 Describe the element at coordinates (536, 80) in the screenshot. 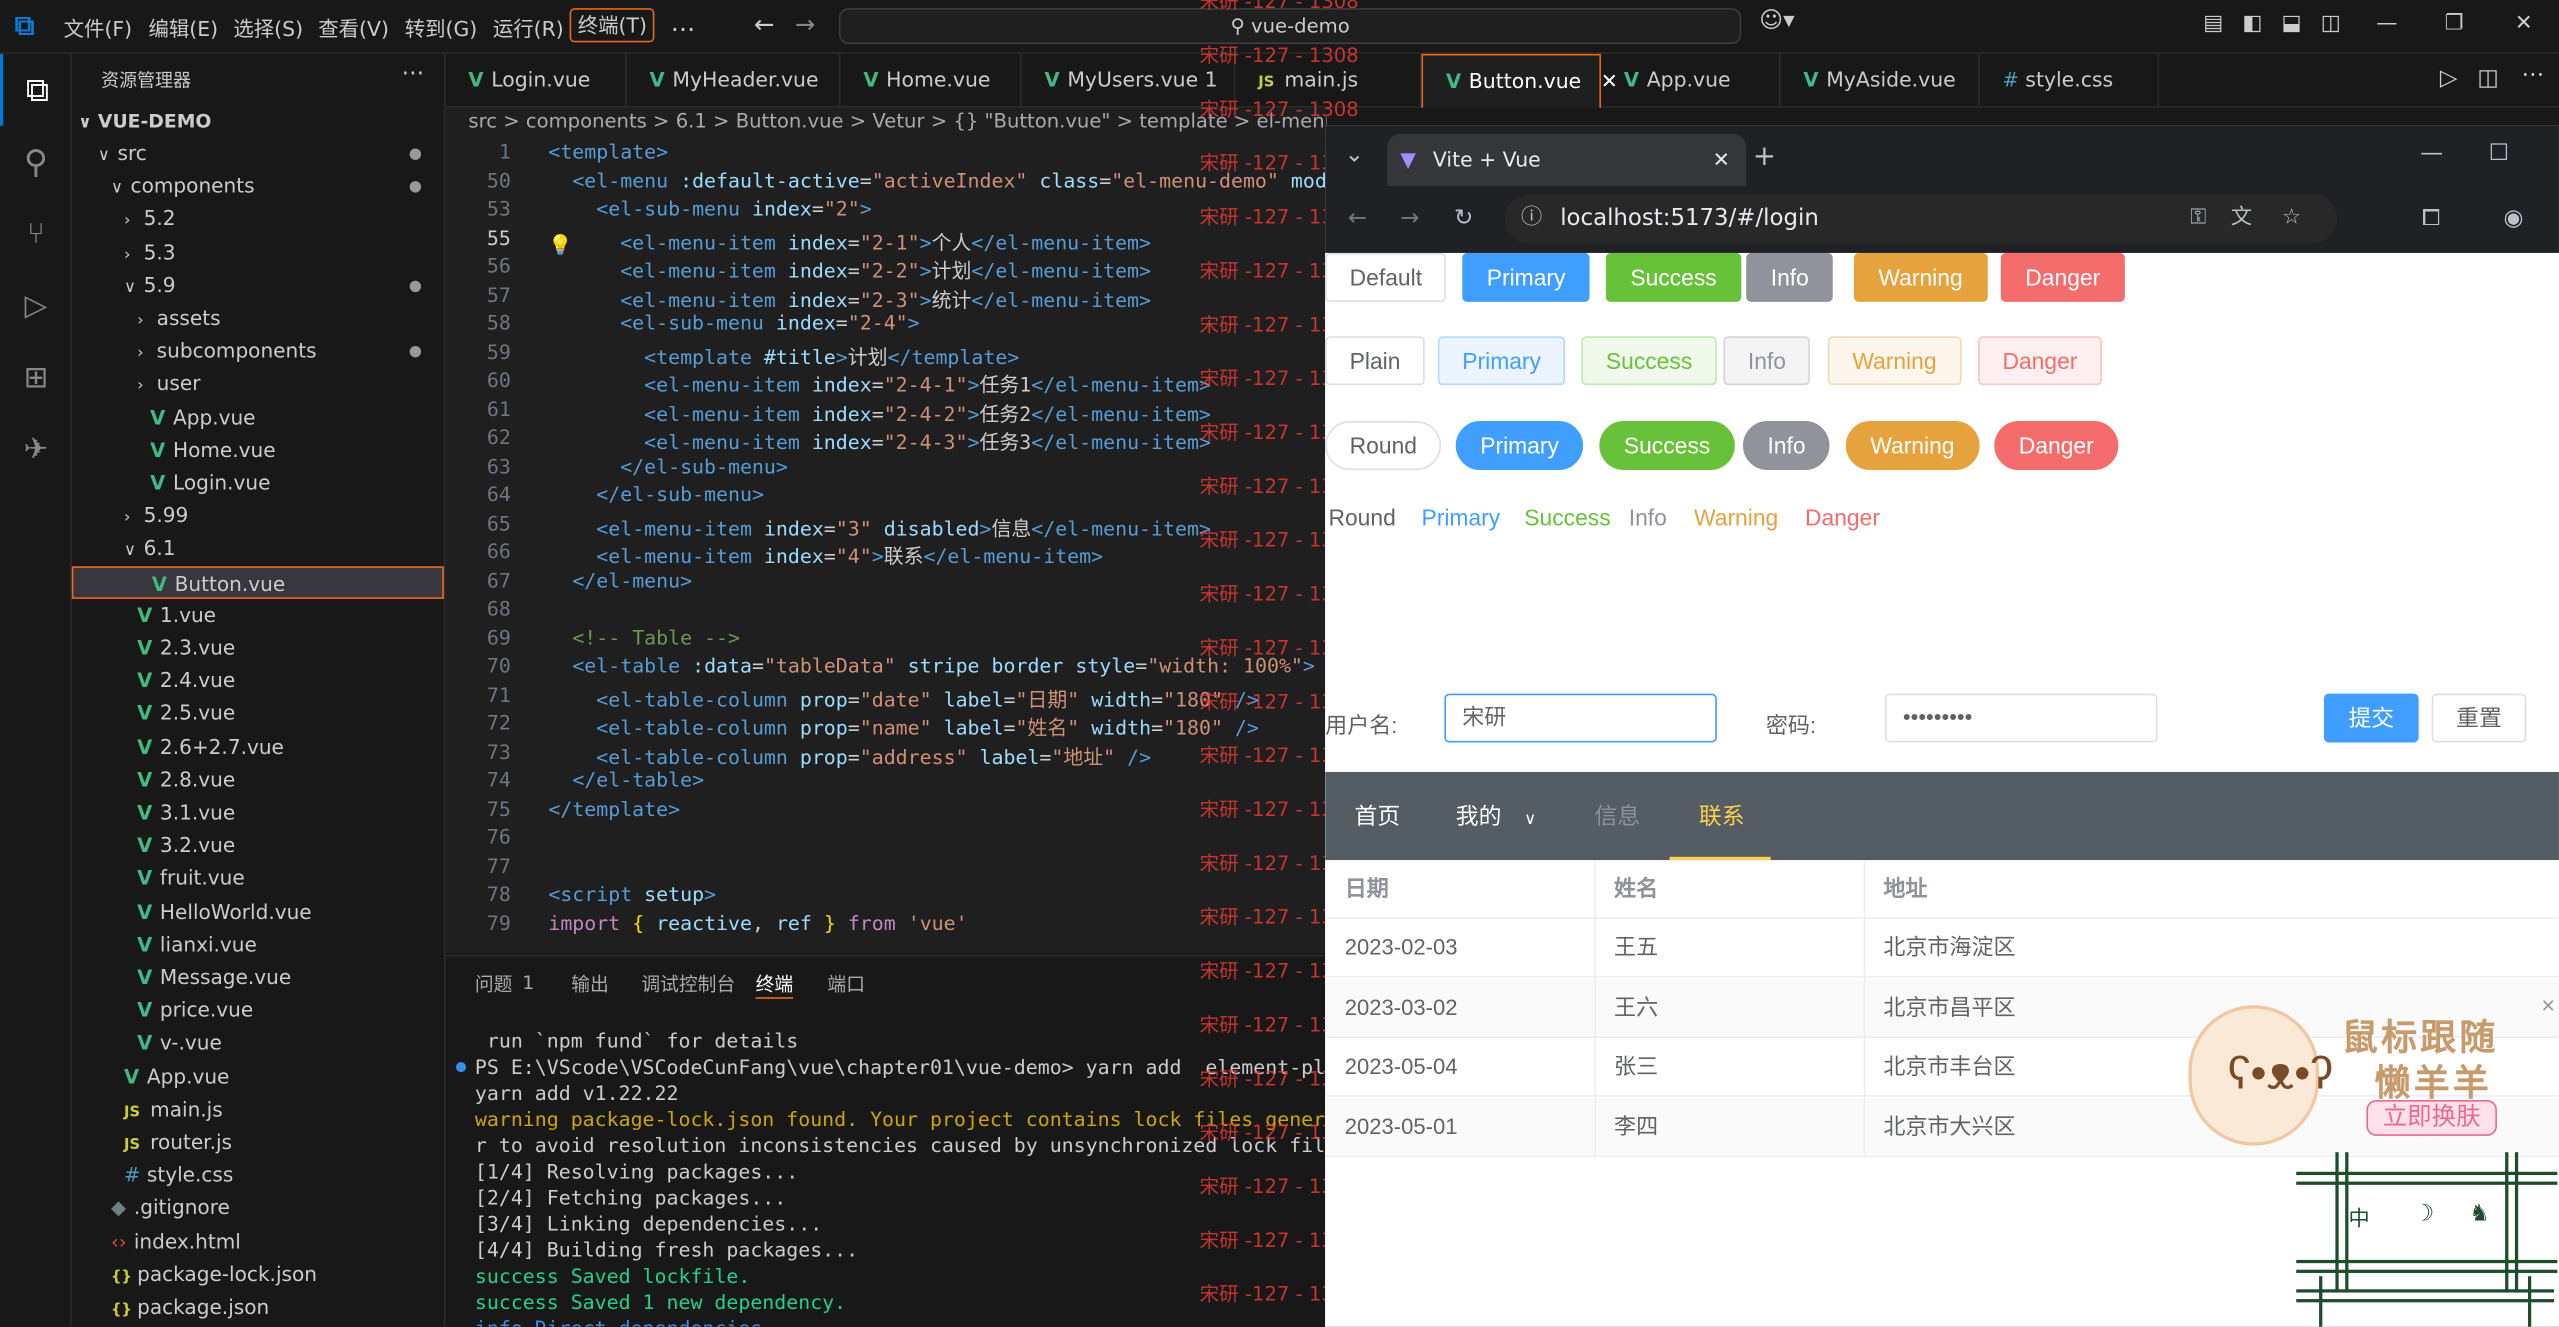

I see `editor-tab: V Login.vue` at that location.